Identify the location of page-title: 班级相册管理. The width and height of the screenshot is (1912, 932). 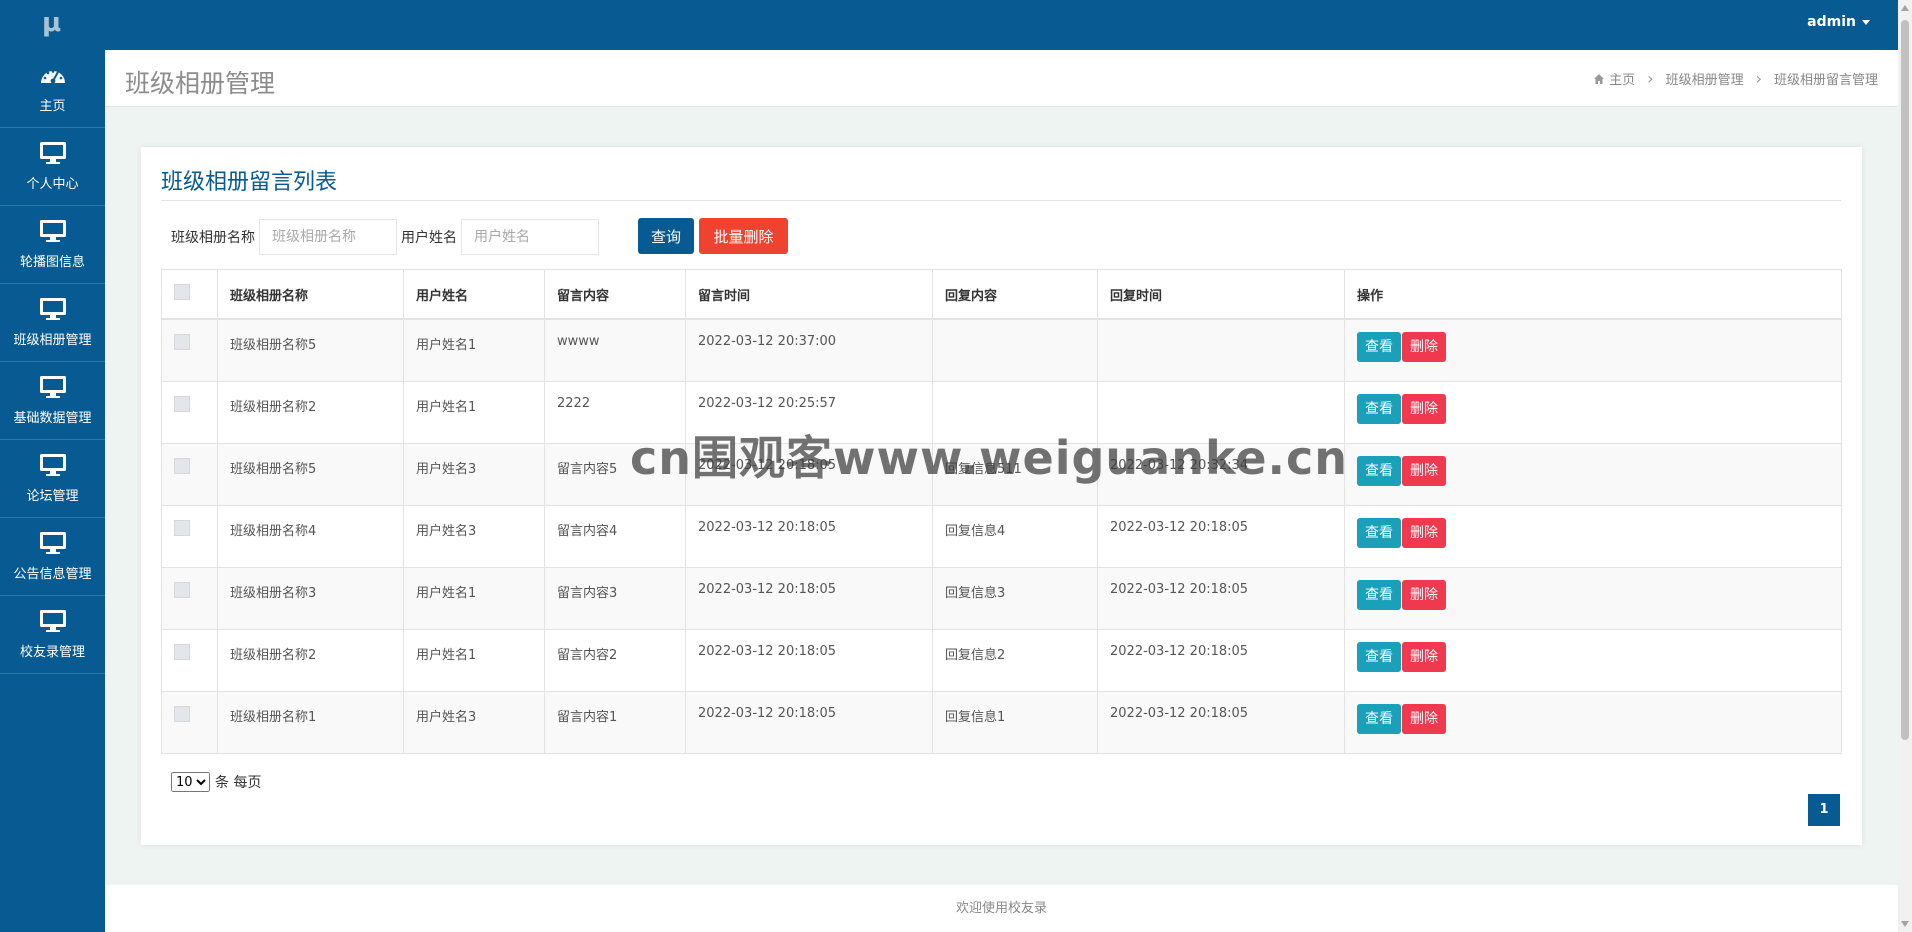
(200, 83).